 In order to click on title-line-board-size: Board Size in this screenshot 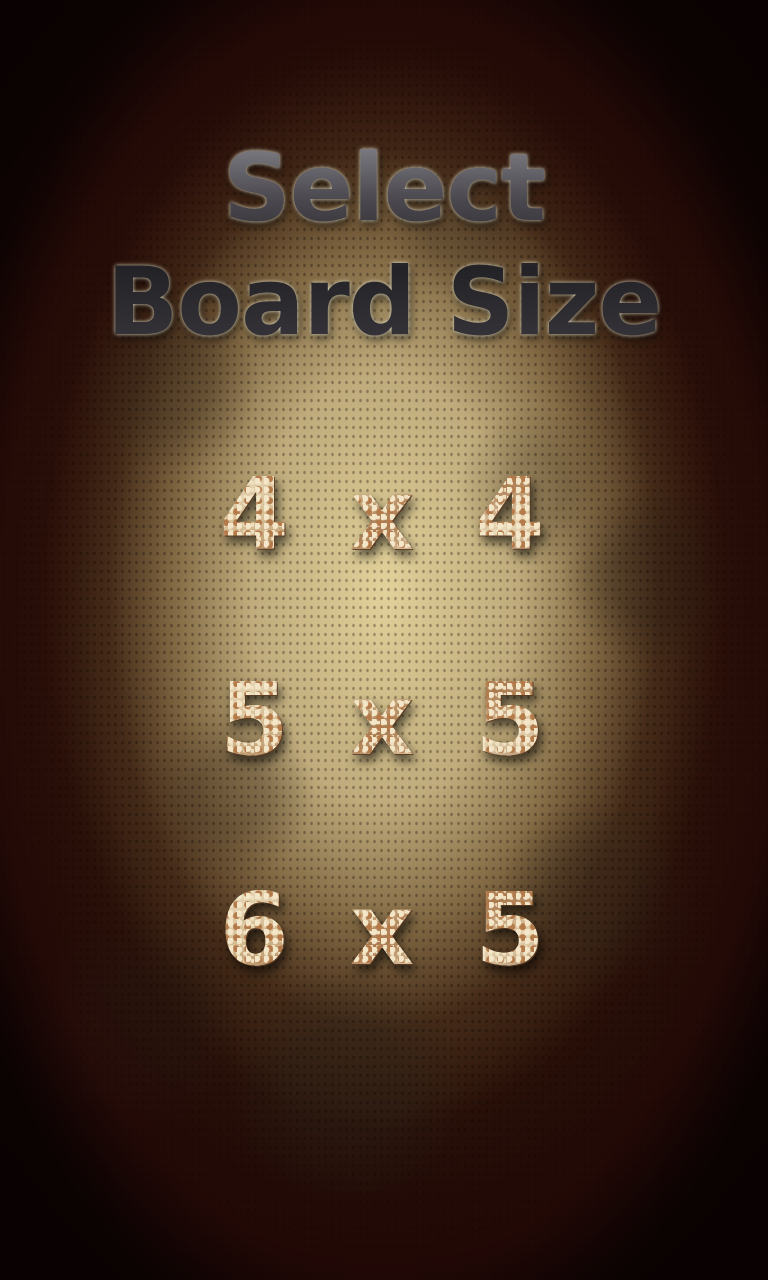, I will do `click(384, 302)`.